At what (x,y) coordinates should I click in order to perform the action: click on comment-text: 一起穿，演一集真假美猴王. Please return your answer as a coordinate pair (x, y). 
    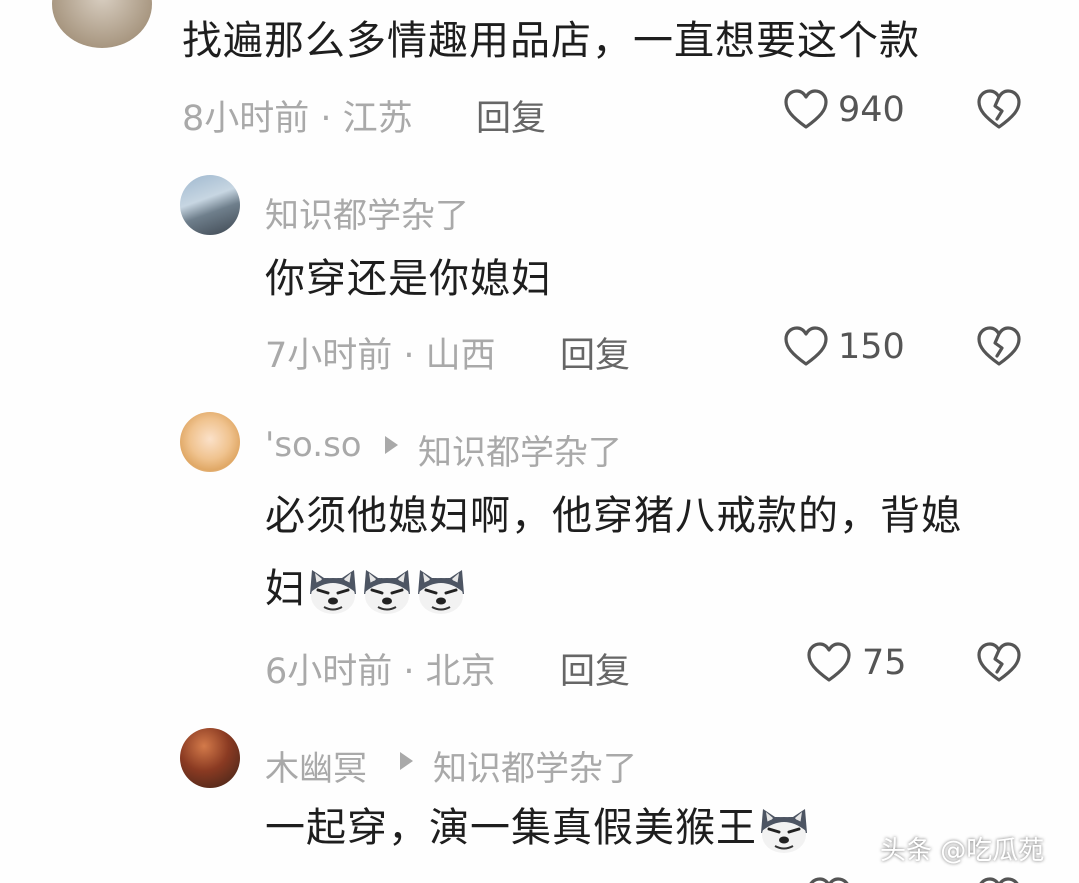
    Looking at the image, I should click on (538, 828).